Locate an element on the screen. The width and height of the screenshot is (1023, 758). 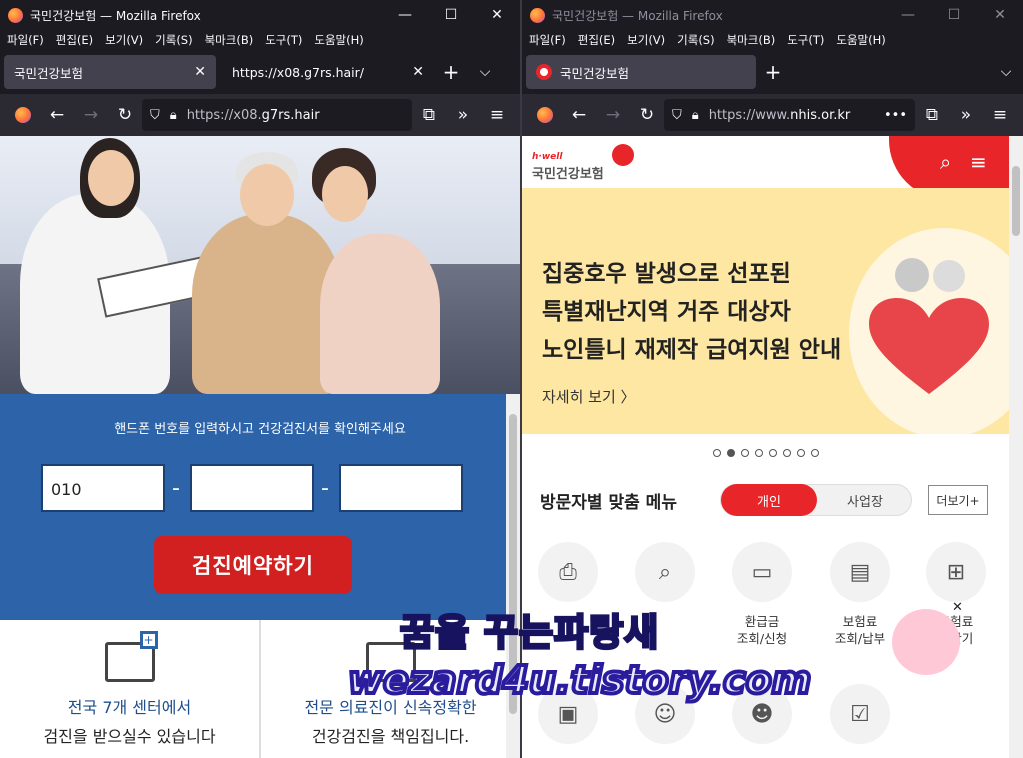
watermark-korean: 꿈을 꾸는파랑새 is located at coordinates (529, 633).